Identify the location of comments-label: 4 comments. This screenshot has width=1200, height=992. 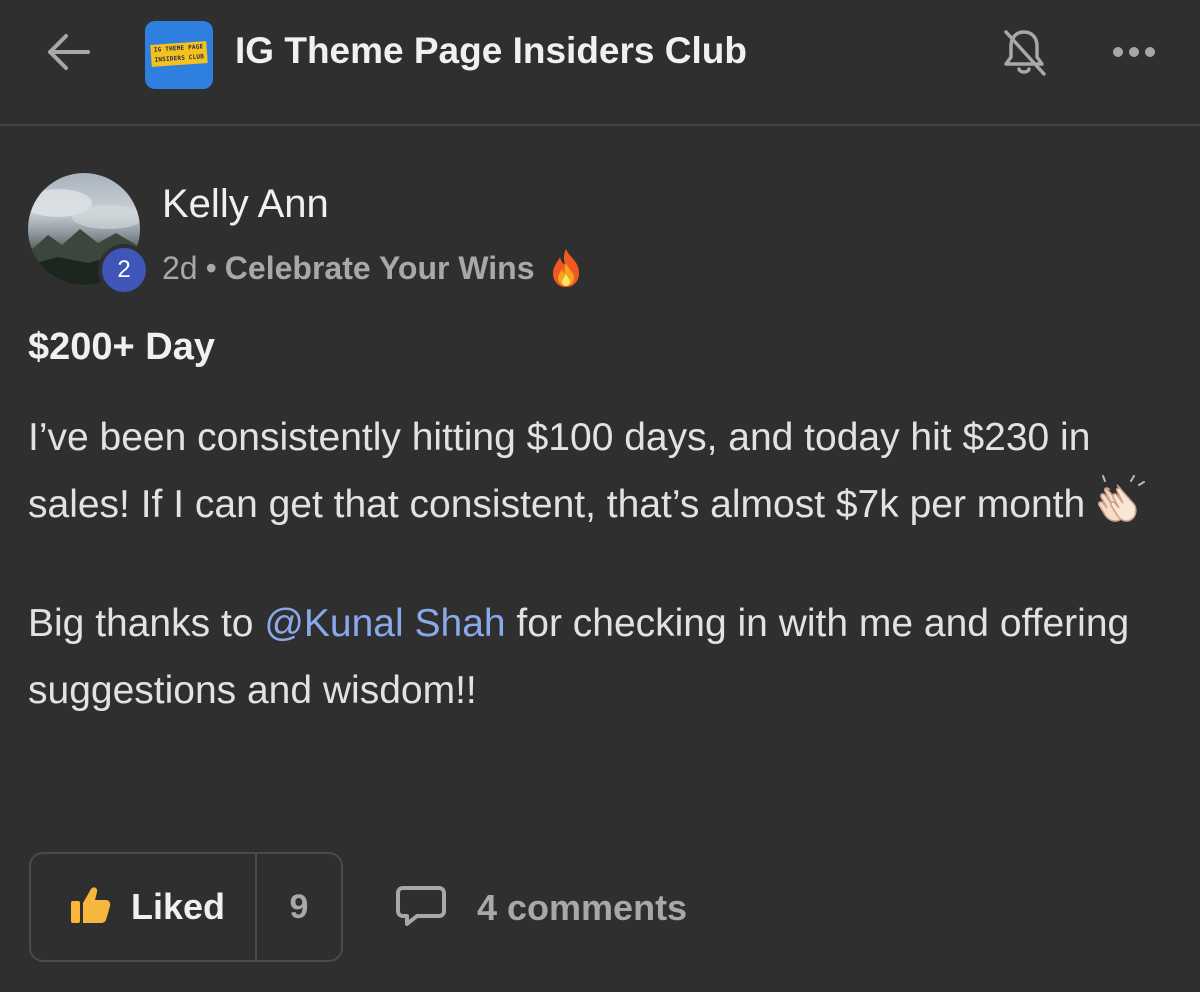
(582, 907).